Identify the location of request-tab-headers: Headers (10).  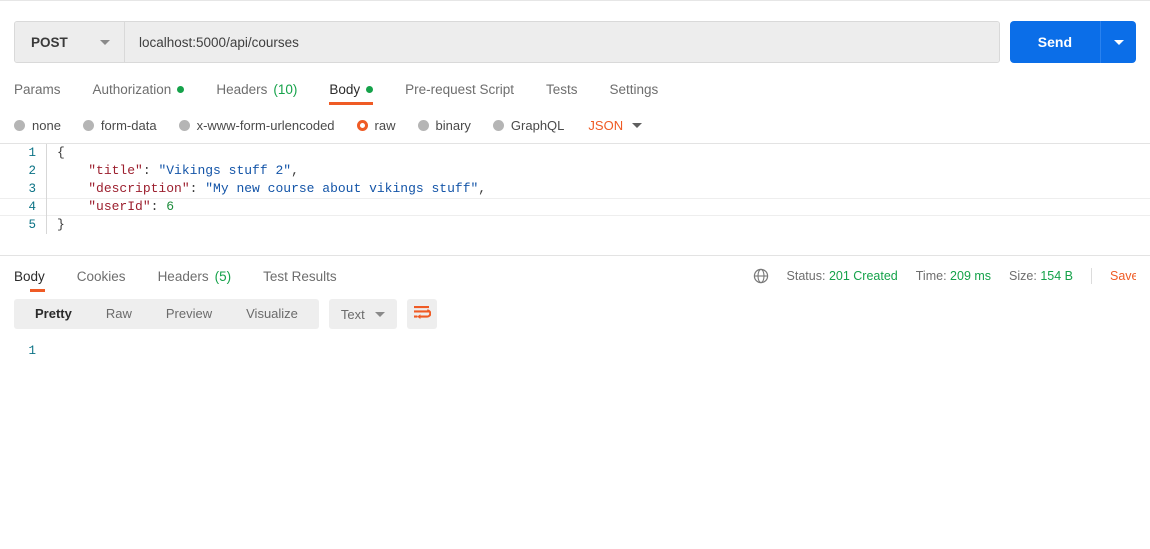
(256, 93).